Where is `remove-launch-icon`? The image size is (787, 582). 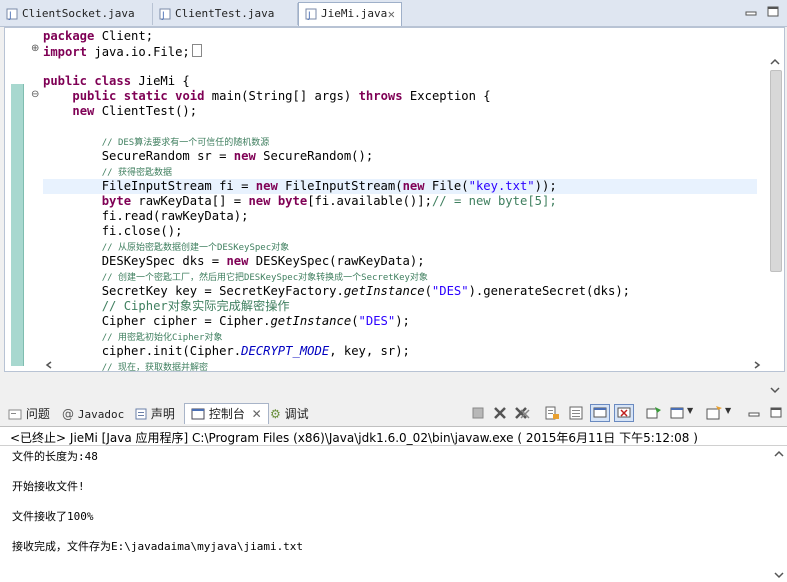
remove-launch-icon is located at coordinates (500, 413).